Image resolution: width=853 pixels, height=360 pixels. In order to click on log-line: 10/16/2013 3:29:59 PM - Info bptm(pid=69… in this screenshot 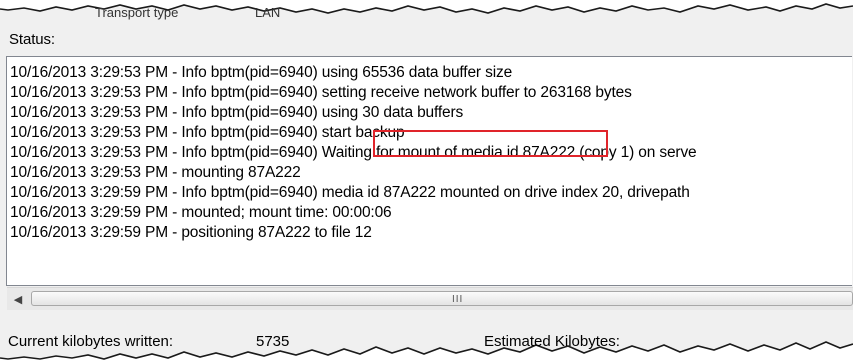, I will do `click(353, 193)`.